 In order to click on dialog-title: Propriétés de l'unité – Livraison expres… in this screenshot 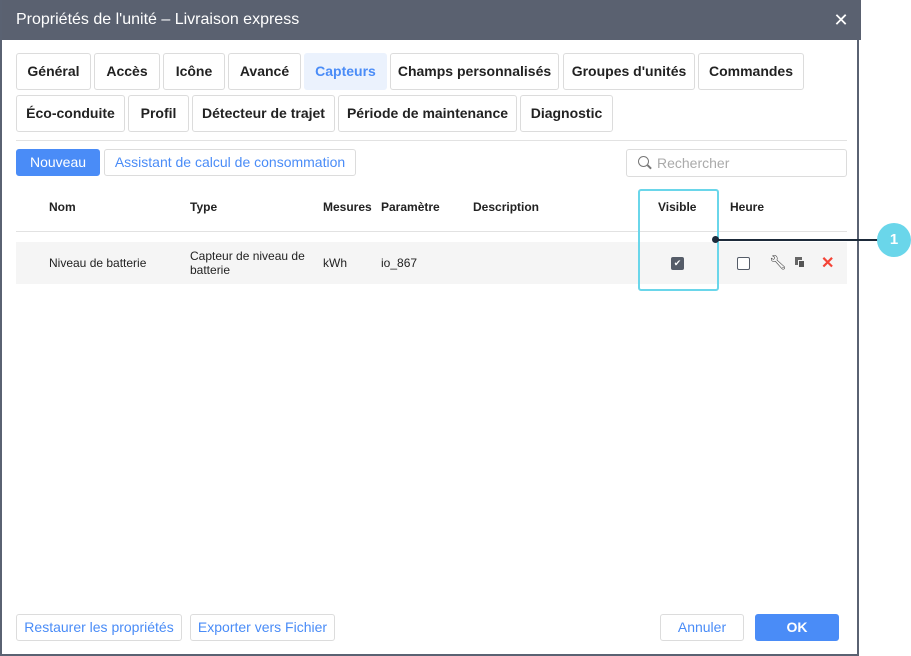, I will do `click(431, 20)`.